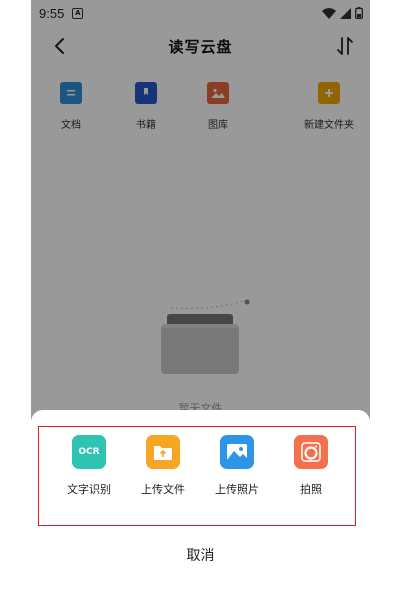 The image size is (400, 600). What do you see at coordinates (163, 489) in the screenshot?
I see `upload-file-label: 上传文件` at bounding box center [163, 489].